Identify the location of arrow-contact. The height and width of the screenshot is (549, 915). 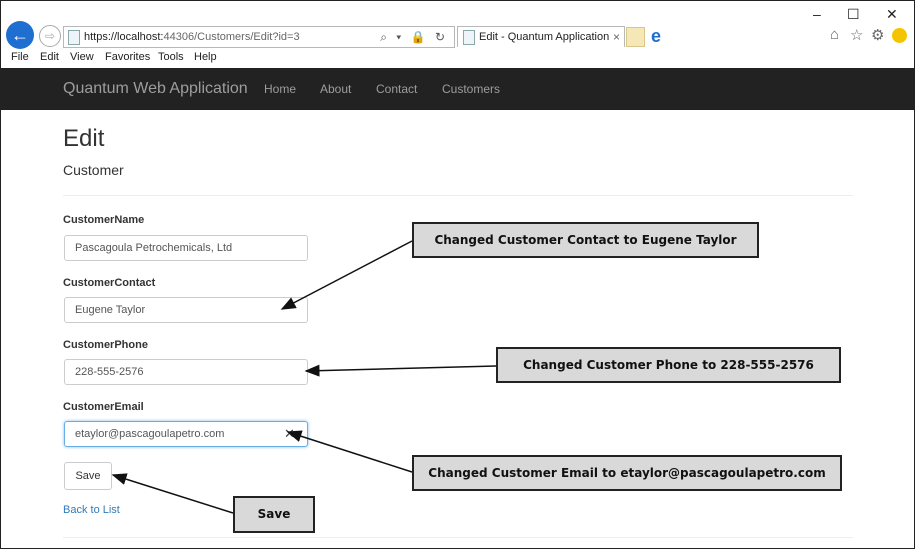
(346, 275).